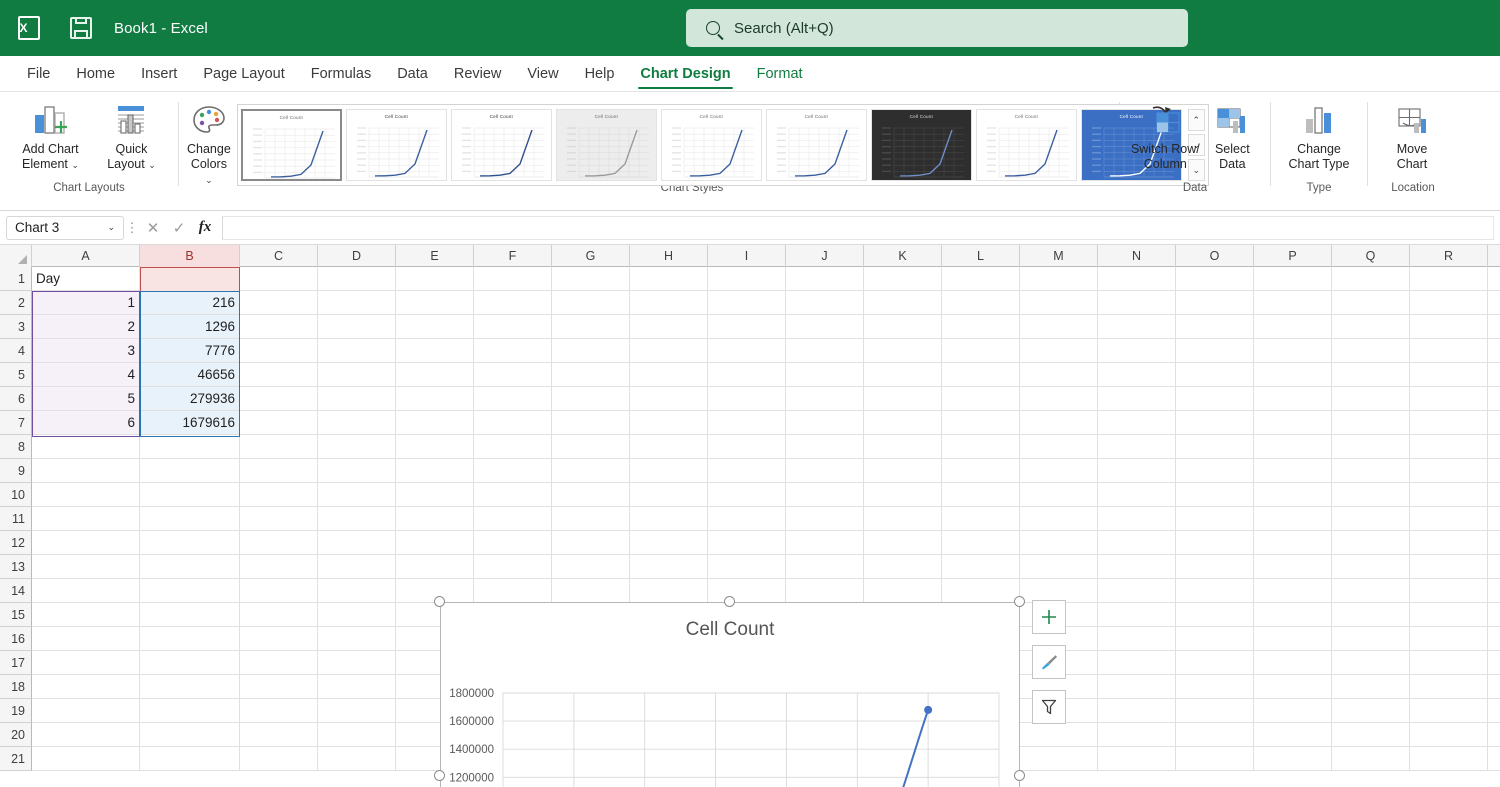 The height and width of the screenshot is (787, 1500). Describe the element at coordinates (279, 279) in the screenshot. I see `cell-C1` at that location.